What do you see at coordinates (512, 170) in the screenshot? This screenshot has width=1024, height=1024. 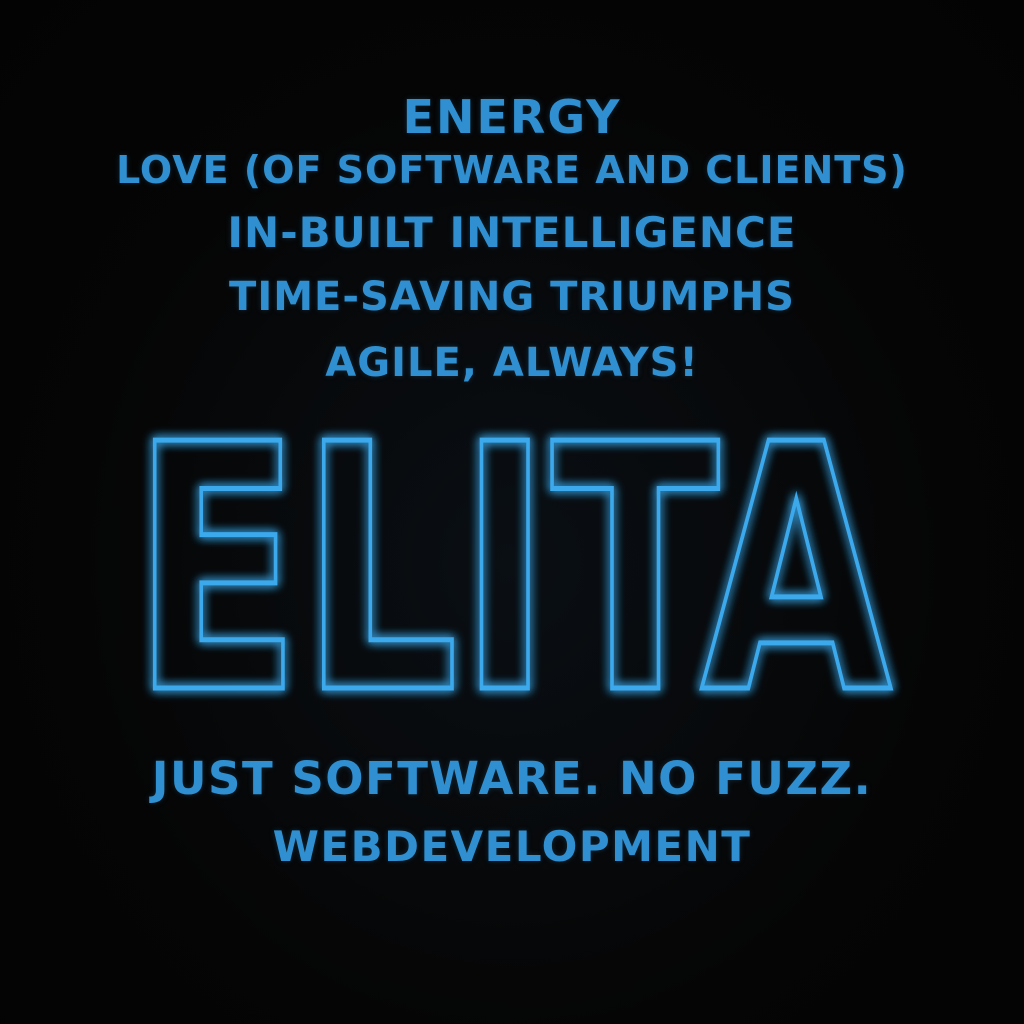 I see `love-line: LOVE (OF SOFTWARE AND CLIENTS)` at bounding box center [512, 170].